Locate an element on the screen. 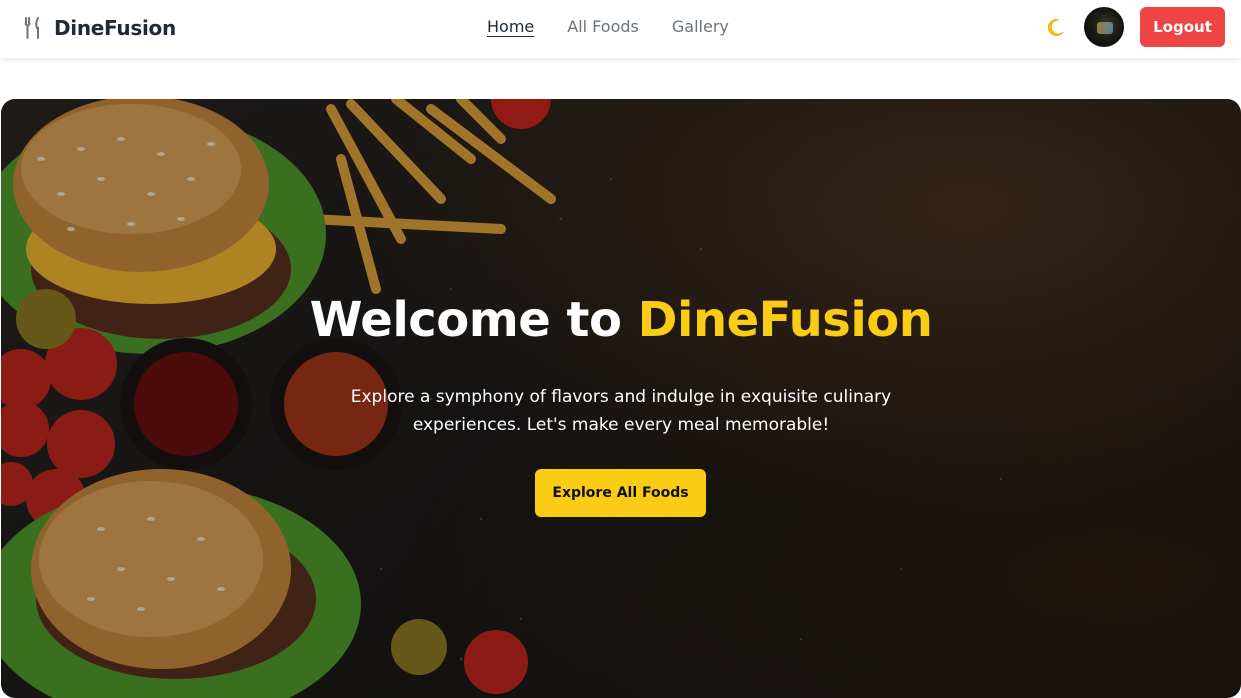 Image resolution: width=1241 pixels, height=698 pixels. nav-link-all-foods: All Foods is located at coordinates (603, 27).